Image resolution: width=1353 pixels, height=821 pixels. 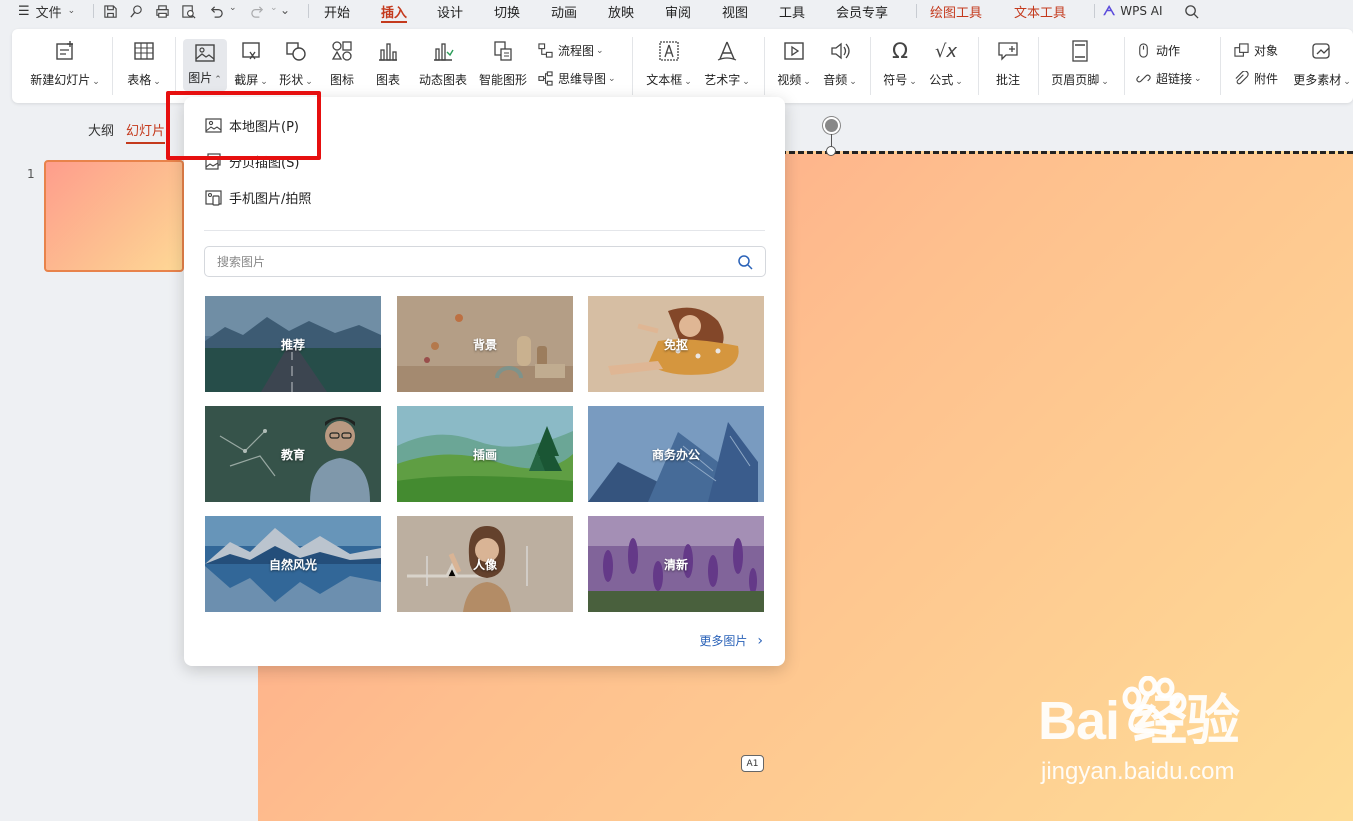 I want to click on wordart-icon, so click(x=727, y=51).